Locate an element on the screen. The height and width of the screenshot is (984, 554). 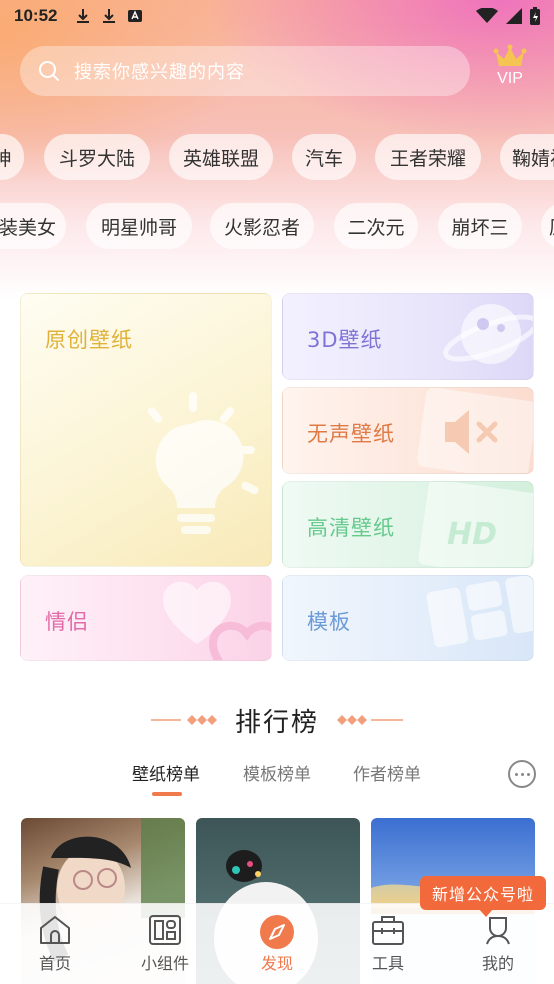
bottom-tab-bar: 首页 小组件 发现 工具 我的 is located at coordinates (277, 943).